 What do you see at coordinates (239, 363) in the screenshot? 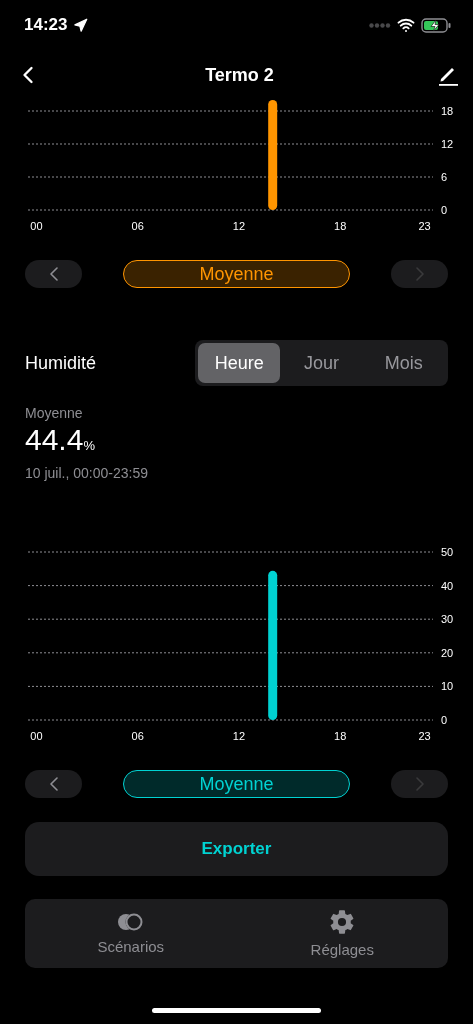
I see `segment-tab: Heure` at bounding box center [239, 363].